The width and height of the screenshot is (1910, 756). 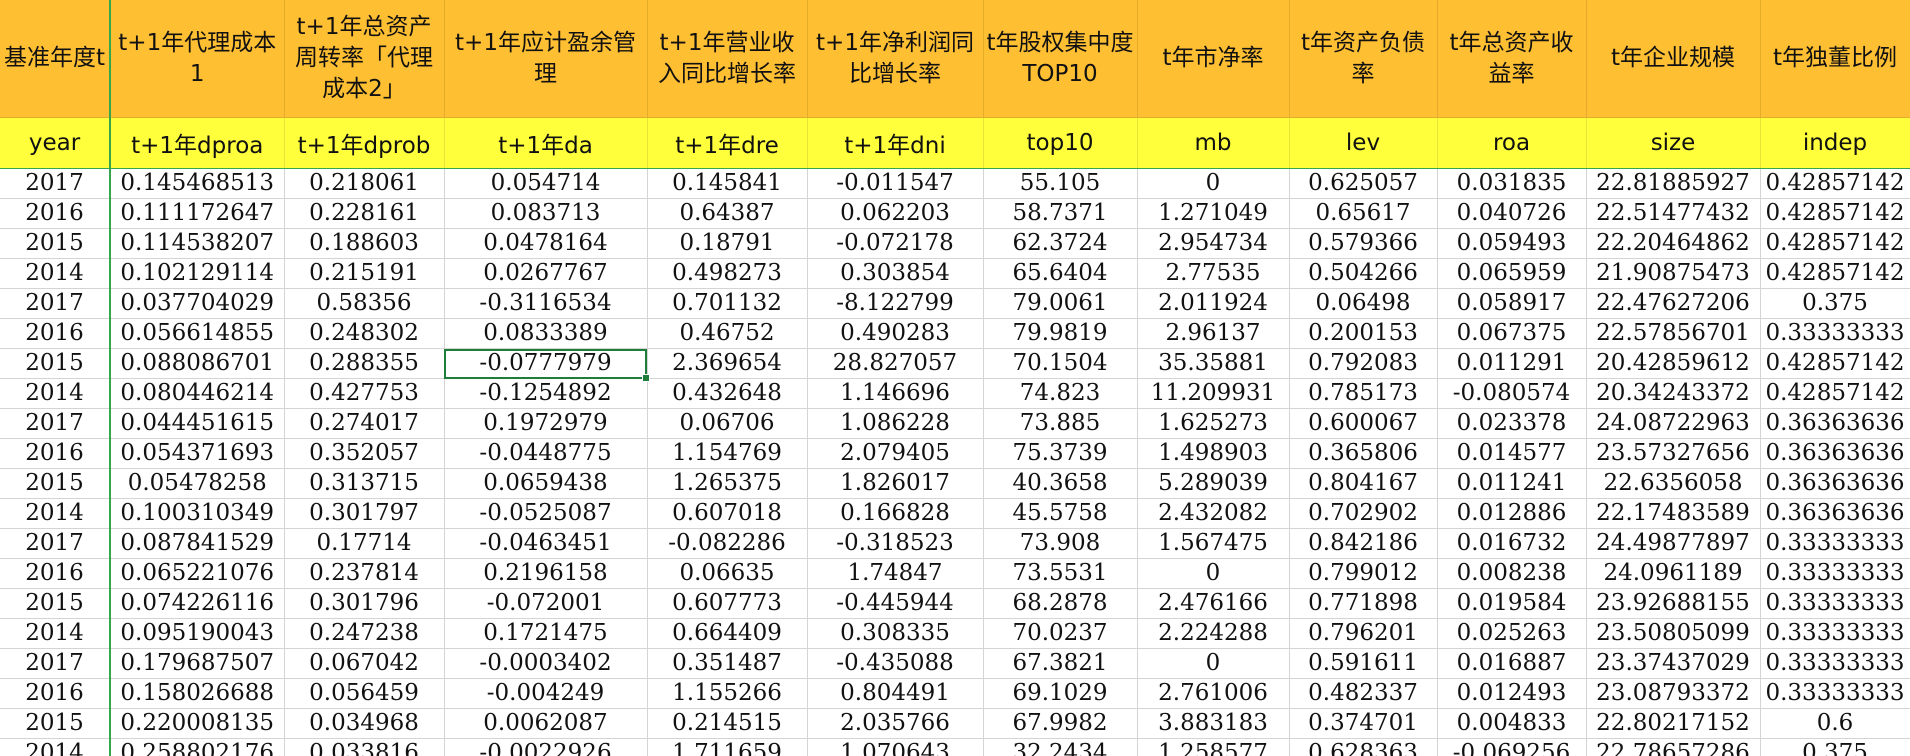 I want to click on table-cell: 0.375, so click(x=1835, y=303).